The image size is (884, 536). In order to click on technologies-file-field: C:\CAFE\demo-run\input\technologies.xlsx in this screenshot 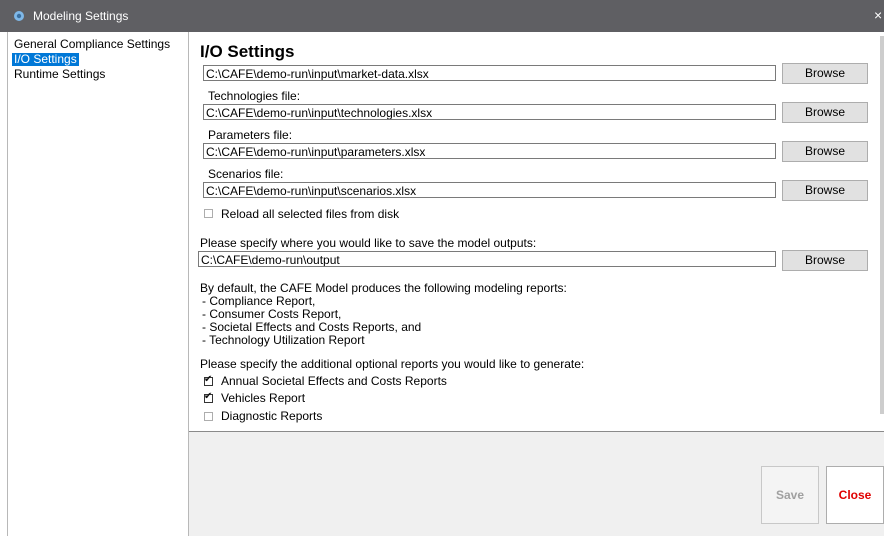, I will do `click(489, 112)`.